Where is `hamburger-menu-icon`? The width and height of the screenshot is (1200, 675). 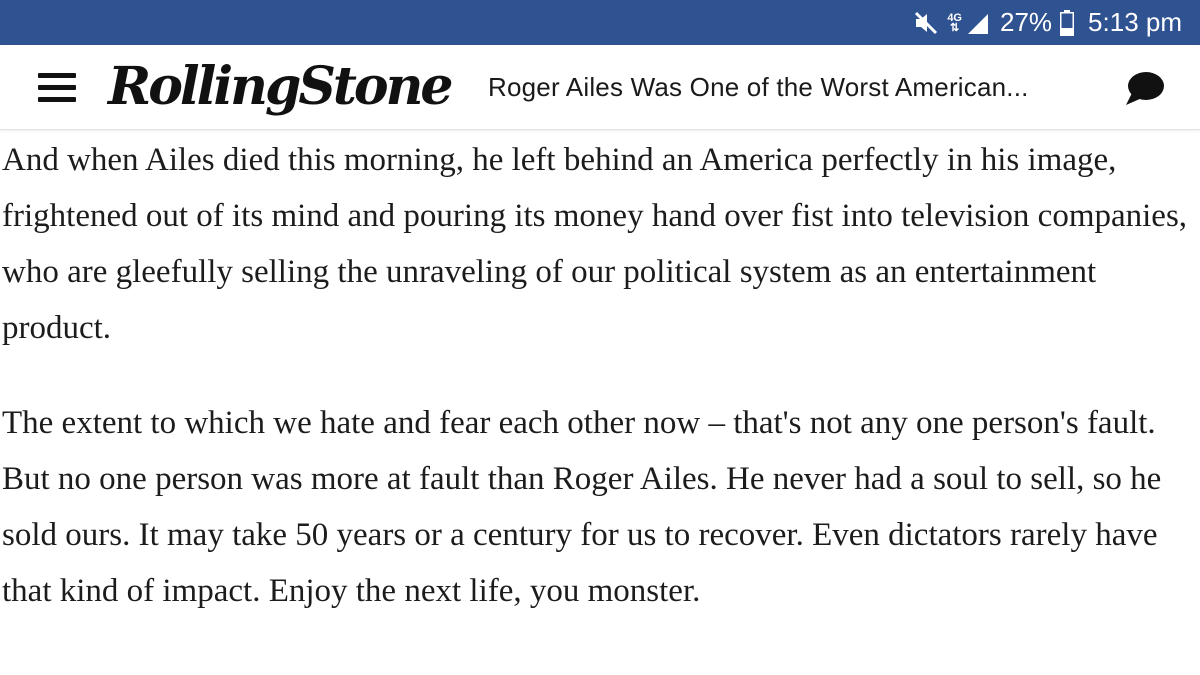
hamburger-menu-icon is located at coordinates (57, 87).